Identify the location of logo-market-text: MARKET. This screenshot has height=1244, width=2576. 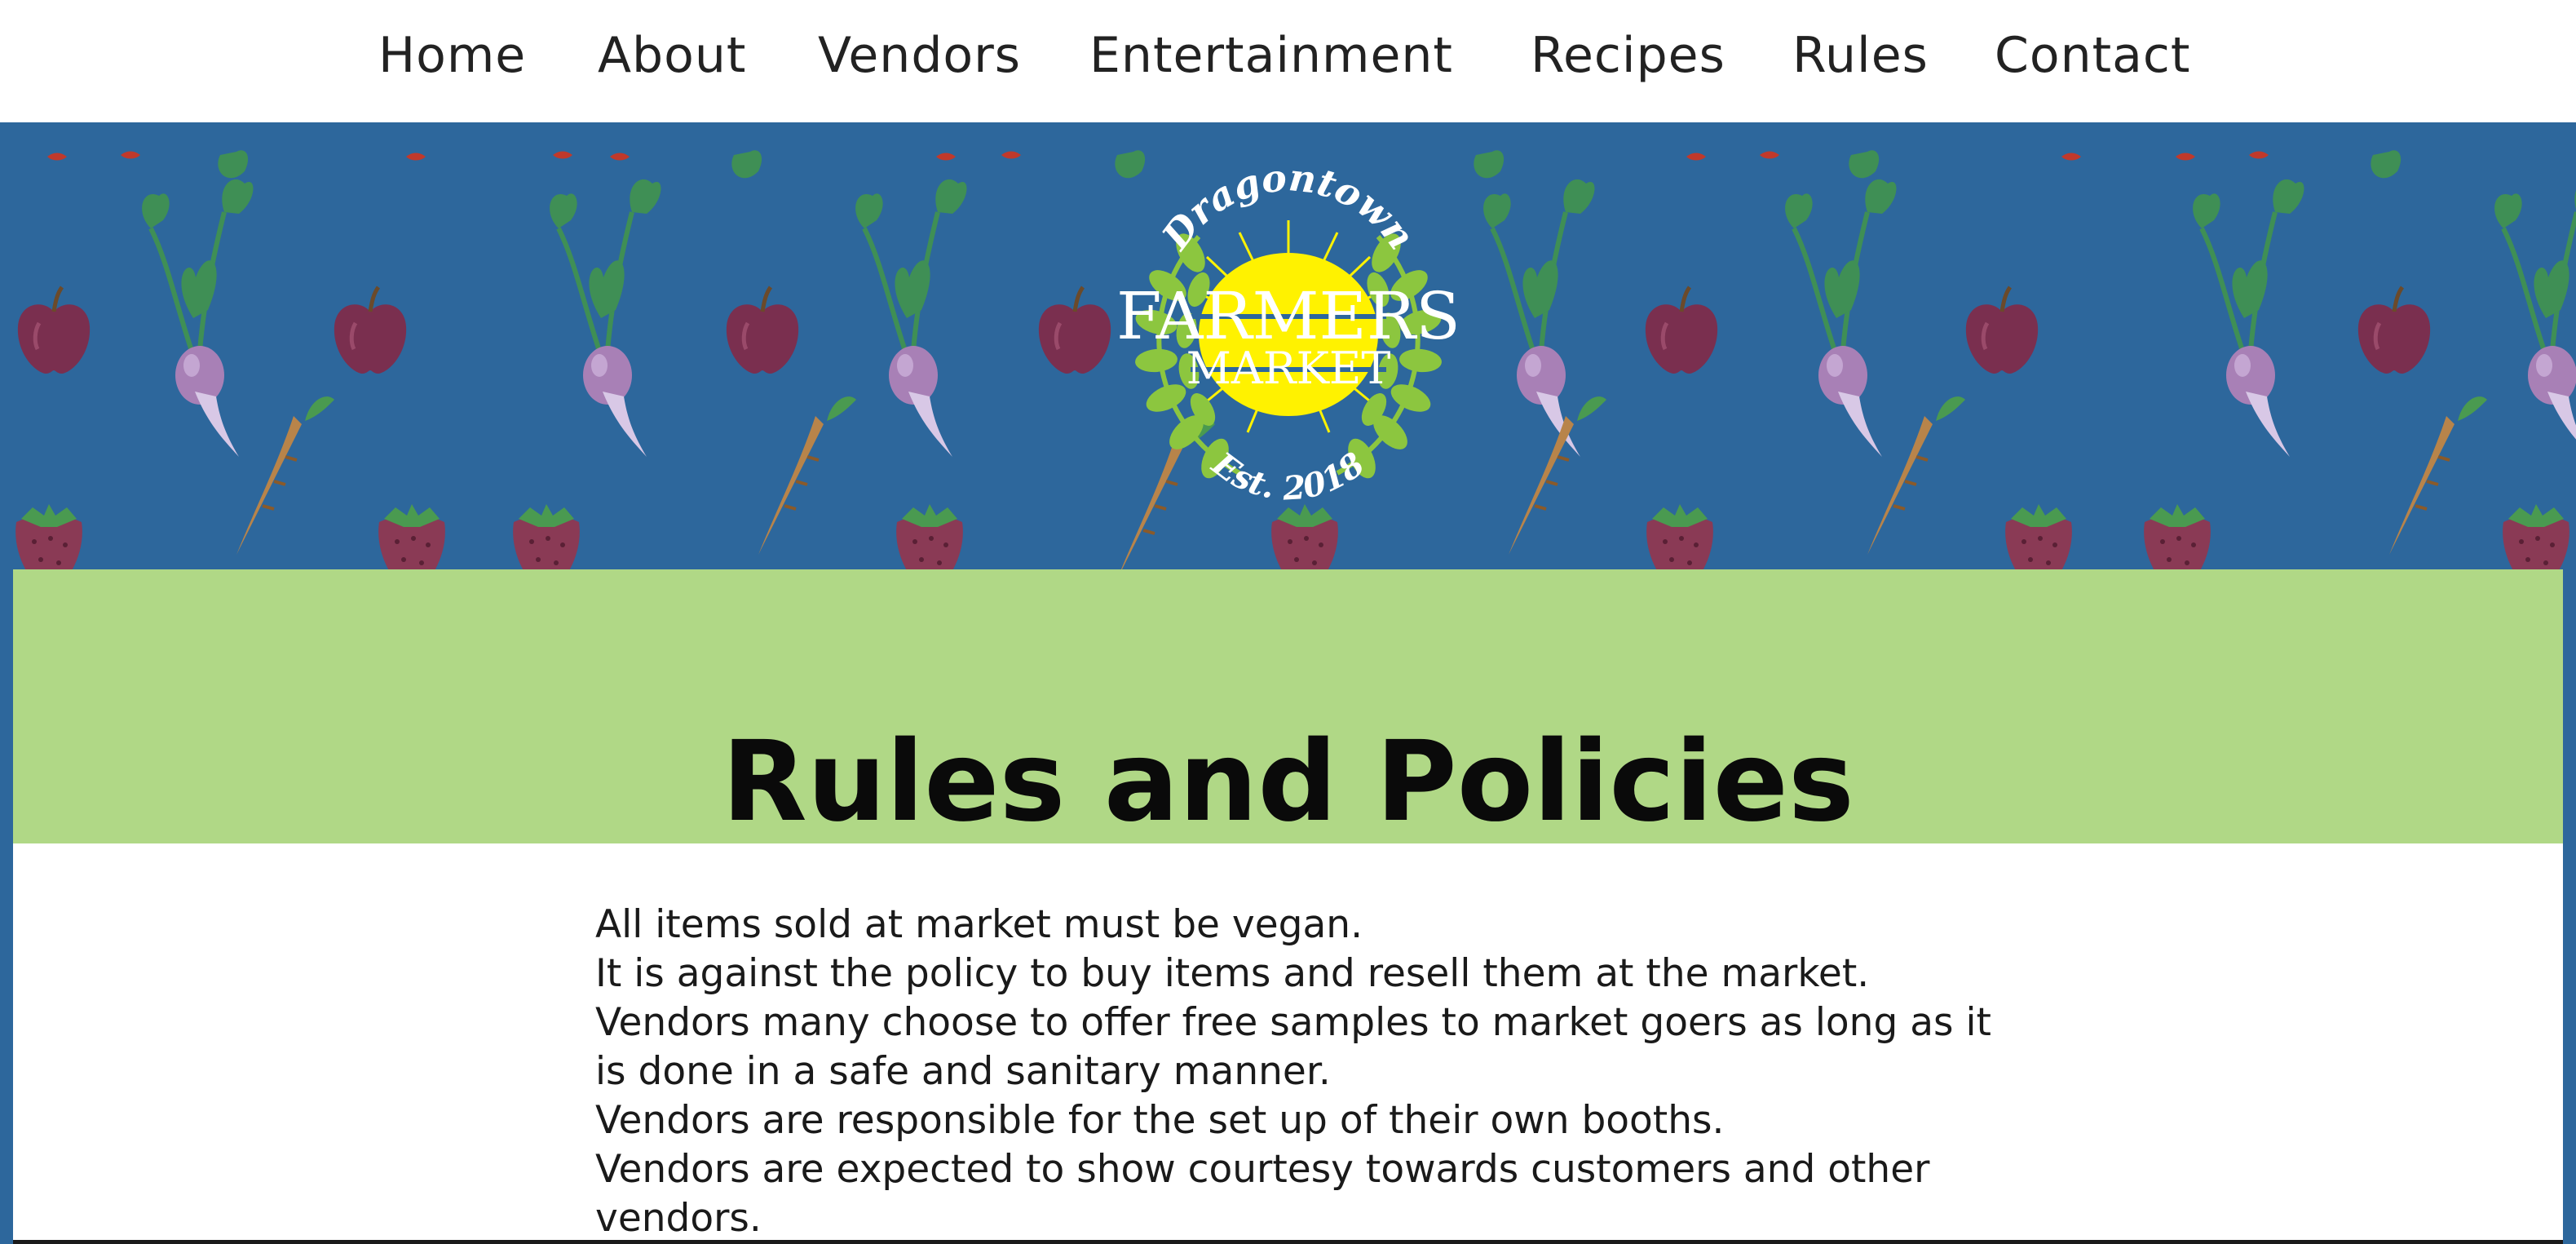
(1288, 368).